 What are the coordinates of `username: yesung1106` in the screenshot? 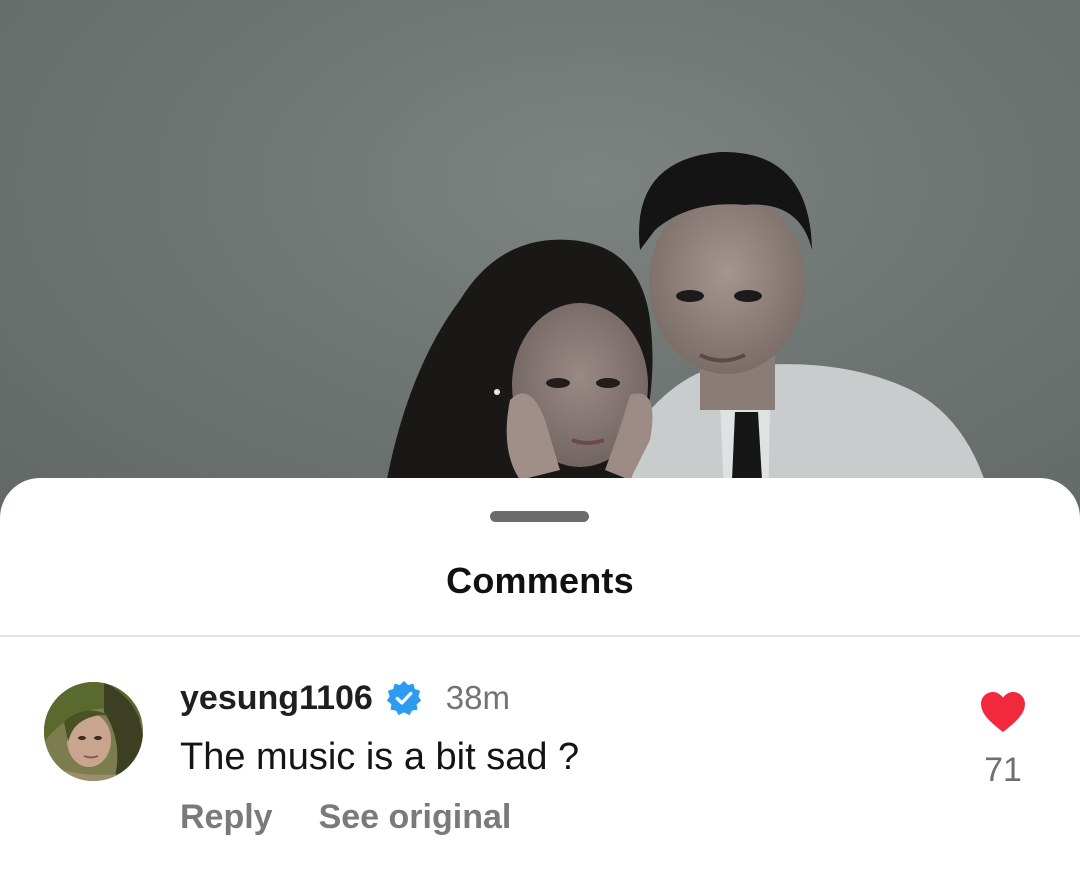 It's located at (276, 698).